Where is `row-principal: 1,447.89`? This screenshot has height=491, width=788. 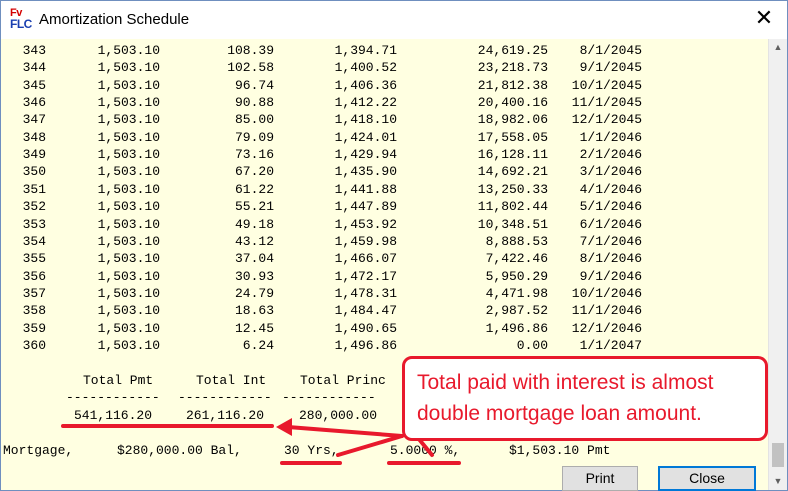 row-principal: 1,447.89 is located at coordinates (366, 207).